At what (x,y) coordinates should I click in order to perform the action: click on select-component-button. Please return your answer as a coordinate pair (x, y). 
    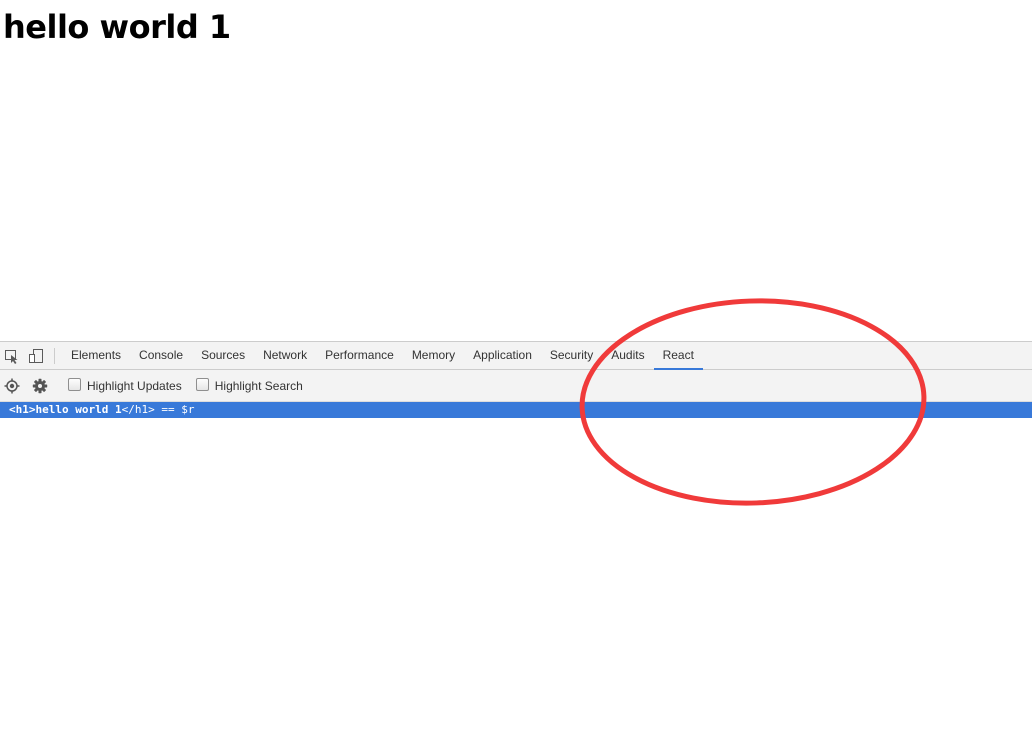
    Looking at the image, I should click on (12, 386).